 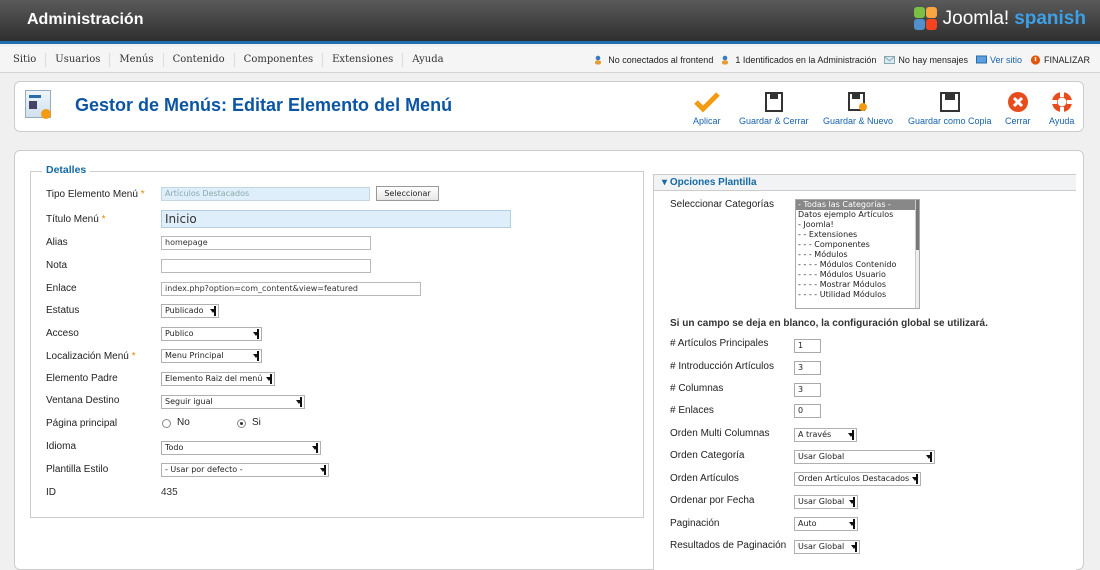 What do you see at coordinates (890, 60) in the screenshot?
I see `mail-icon` at bounding box center [890, 60].